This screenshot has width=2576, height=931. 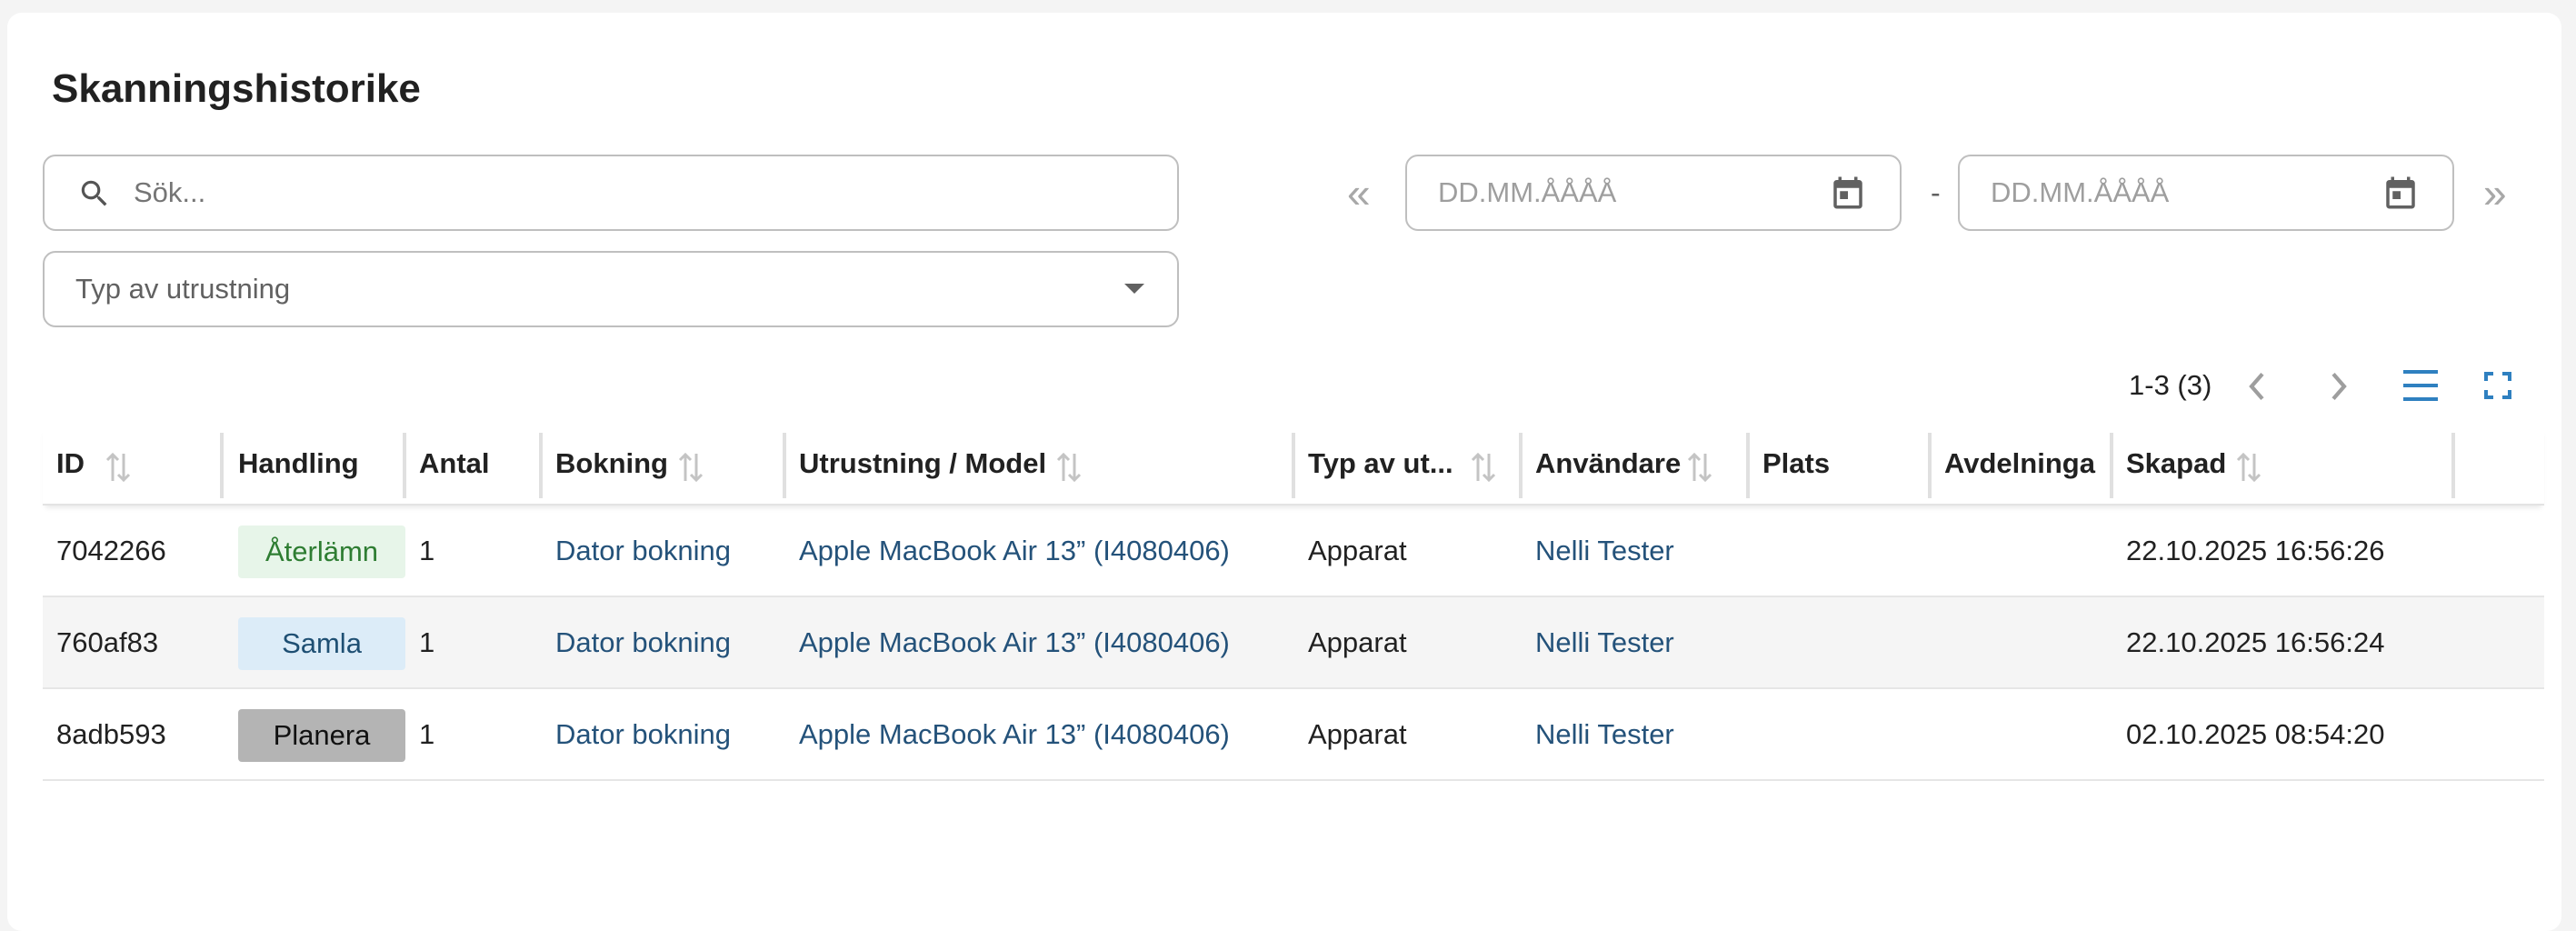 What do you see at coordinates (2497, 385) in the screenshot?
I see `fullscreen-icon` at bounding box center [2497, 385].